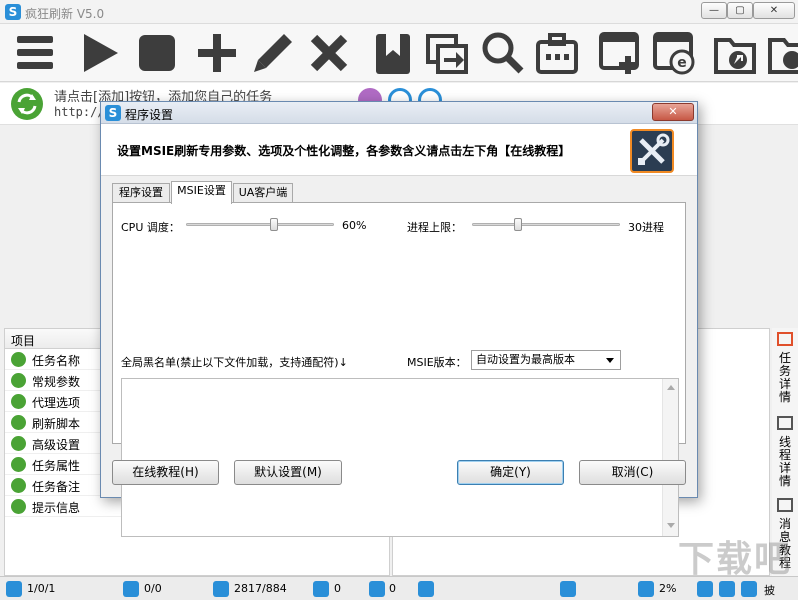 This screenshot has height=600, width=798. I want to click on cpu-usage: 2%, so click(668, 588).